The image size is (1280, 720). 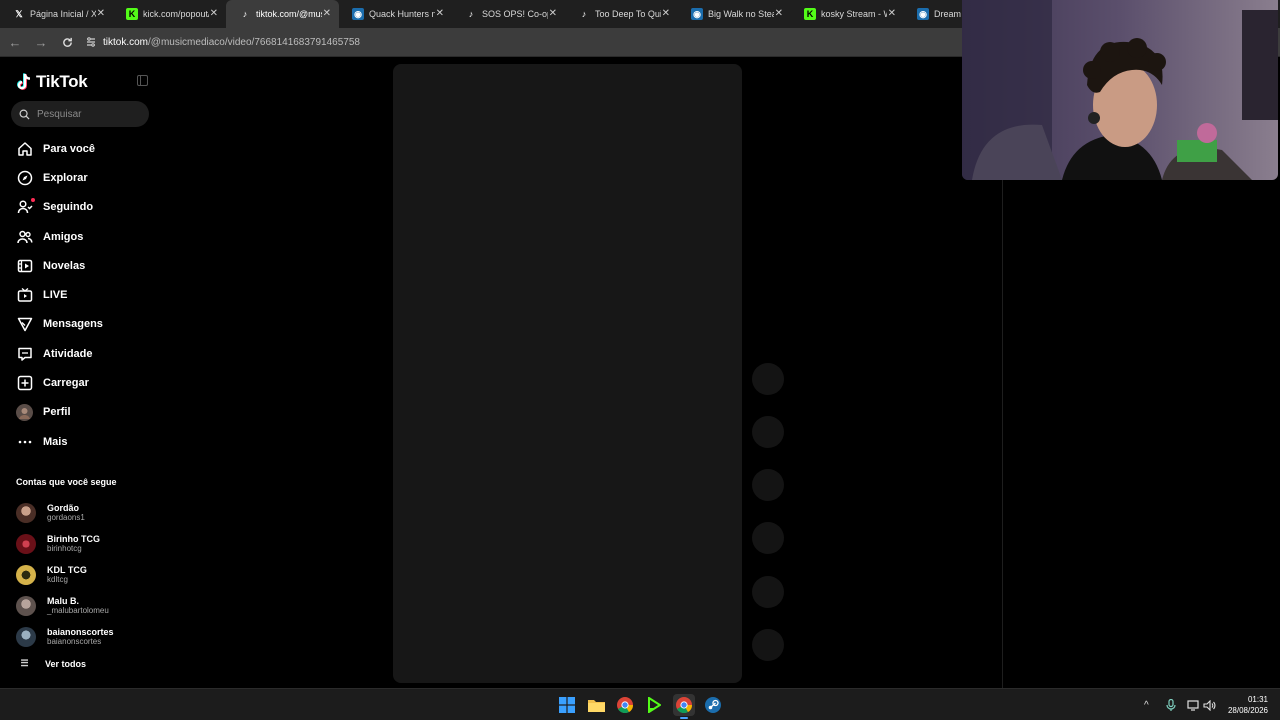 I want to click on see-all-link: ☰ Ver todos, so click(x=51, y=663).